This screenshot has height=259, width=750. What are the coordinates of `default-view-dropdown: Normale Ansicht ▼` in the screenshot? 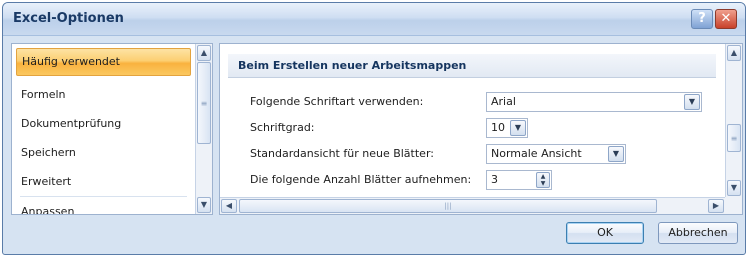 It's located at (556, 154).